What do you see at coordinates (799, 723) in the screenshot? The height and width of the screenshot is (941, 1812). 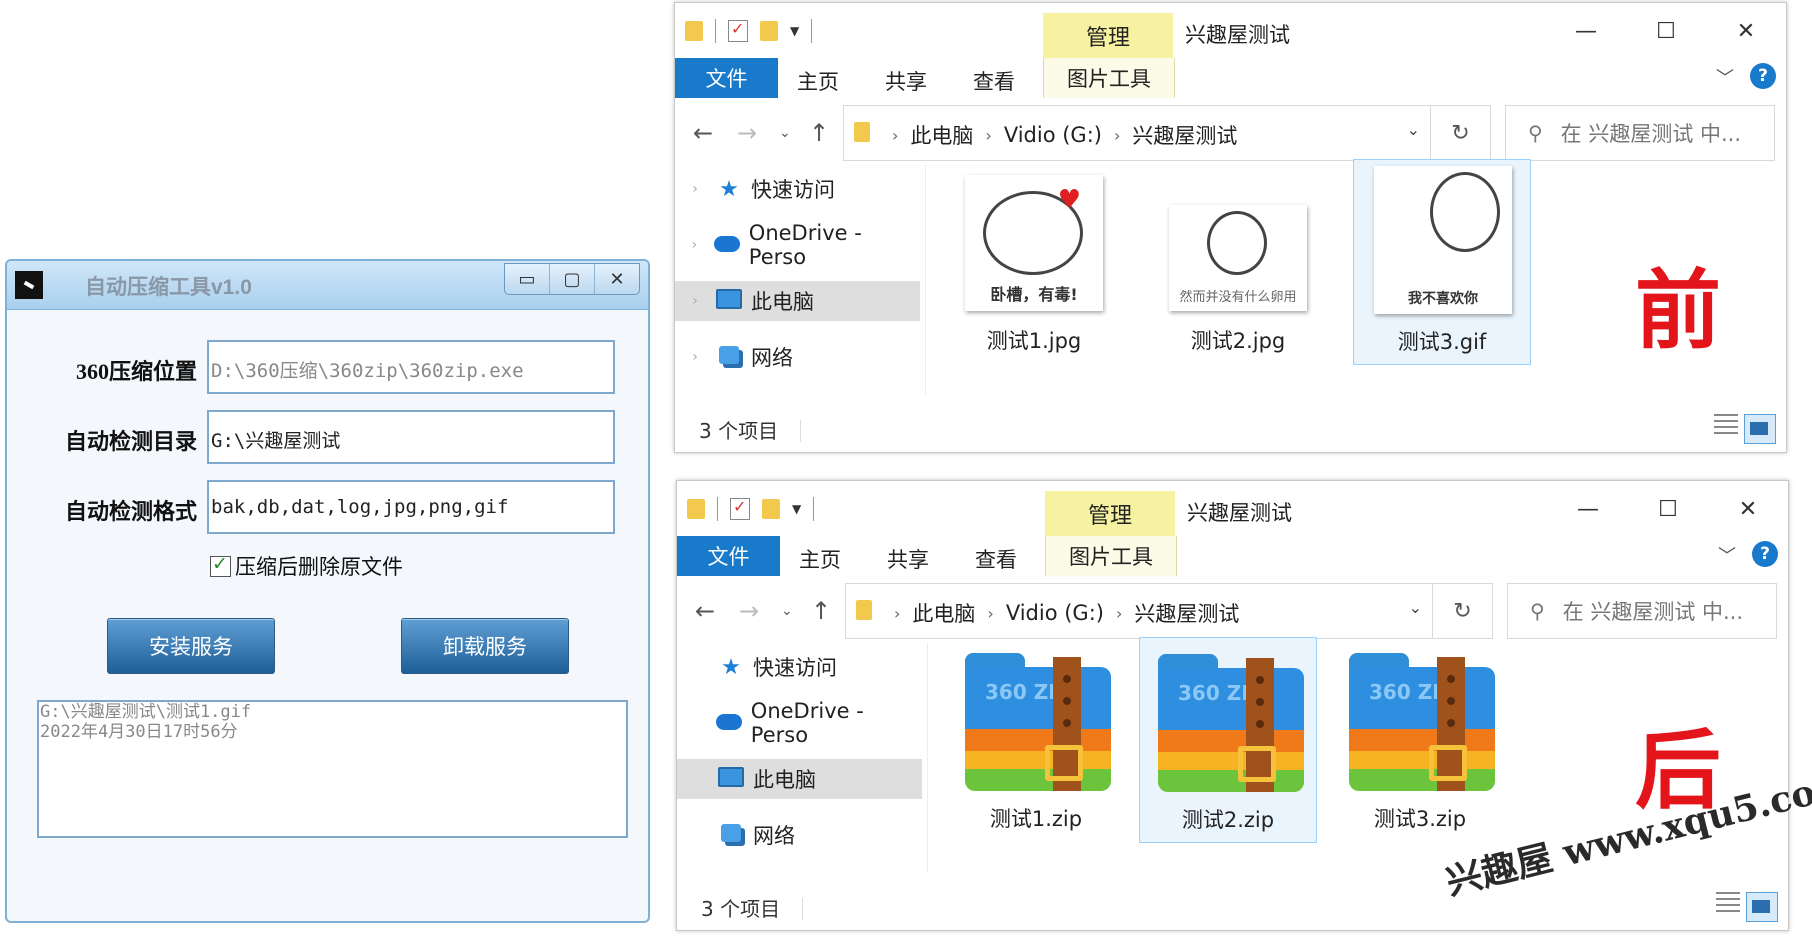 I see `sidebar-item-onedrive: OneDrive - Perso` at bounding box center [799, 723].